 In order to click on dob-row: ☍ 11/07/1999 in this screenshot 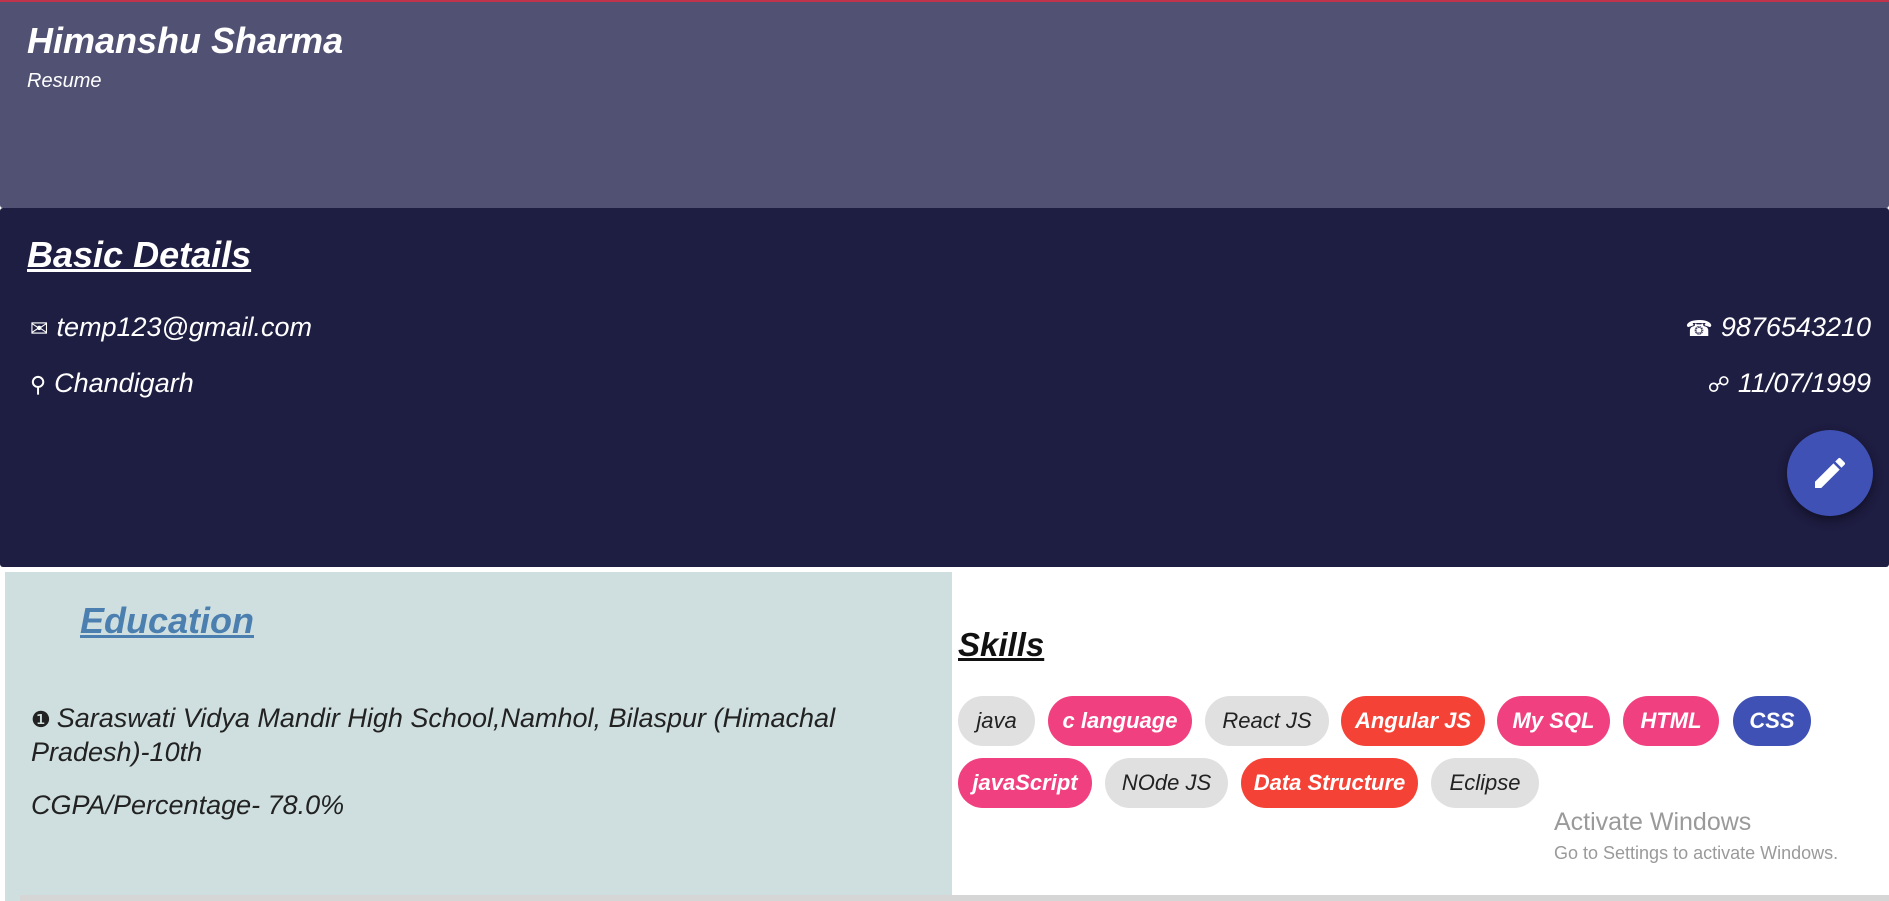, I will do `click(1789, 383)`.